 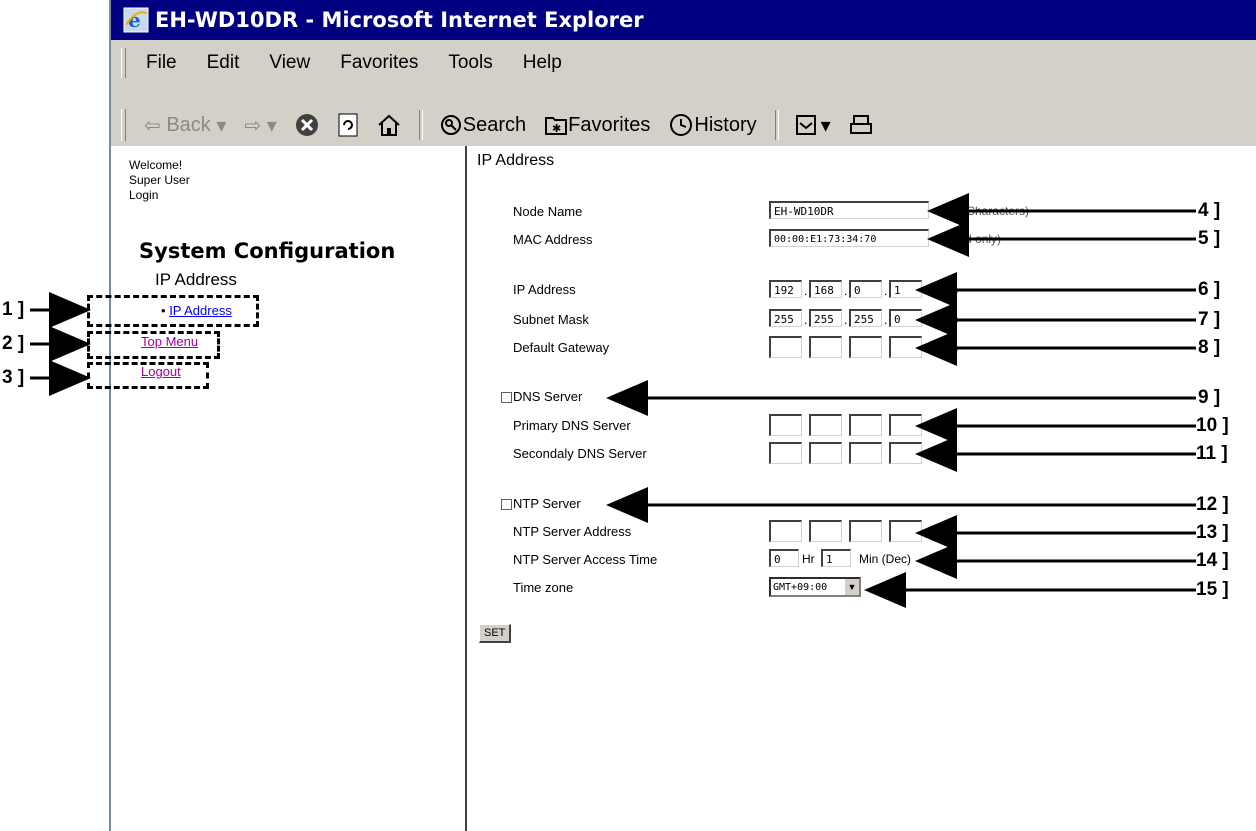 I want to click on refresh-button, so click(x=348, y=125).